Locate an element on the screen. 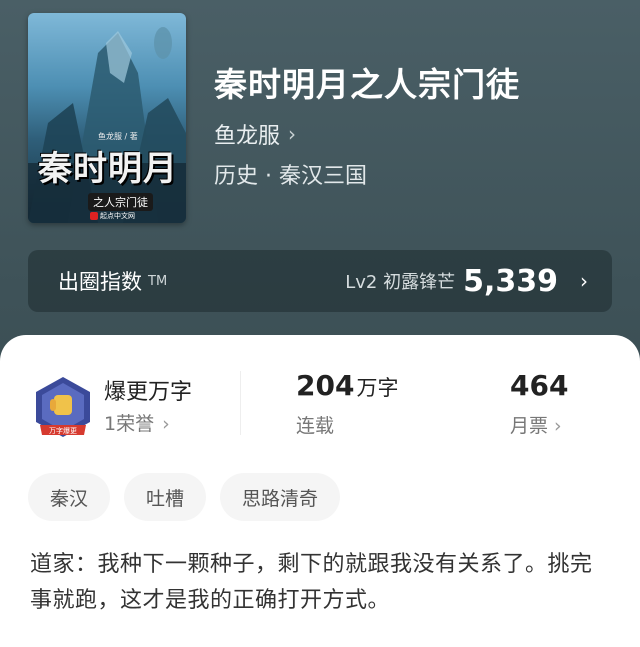 The image size is (640, 647). book-genre: 历史 · 秦汉三国 is located at coordinates (290, 176).